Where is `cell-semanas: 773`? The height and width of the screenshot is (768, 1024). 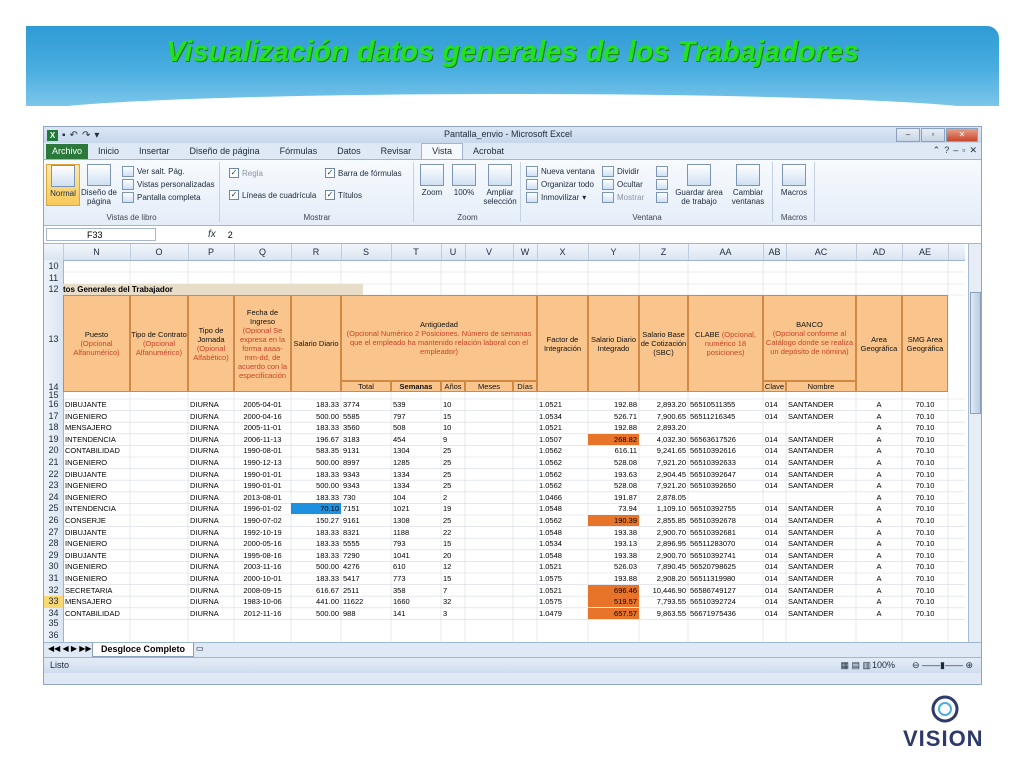
cell-semanas: 773 is located at coordinates (416, 578).